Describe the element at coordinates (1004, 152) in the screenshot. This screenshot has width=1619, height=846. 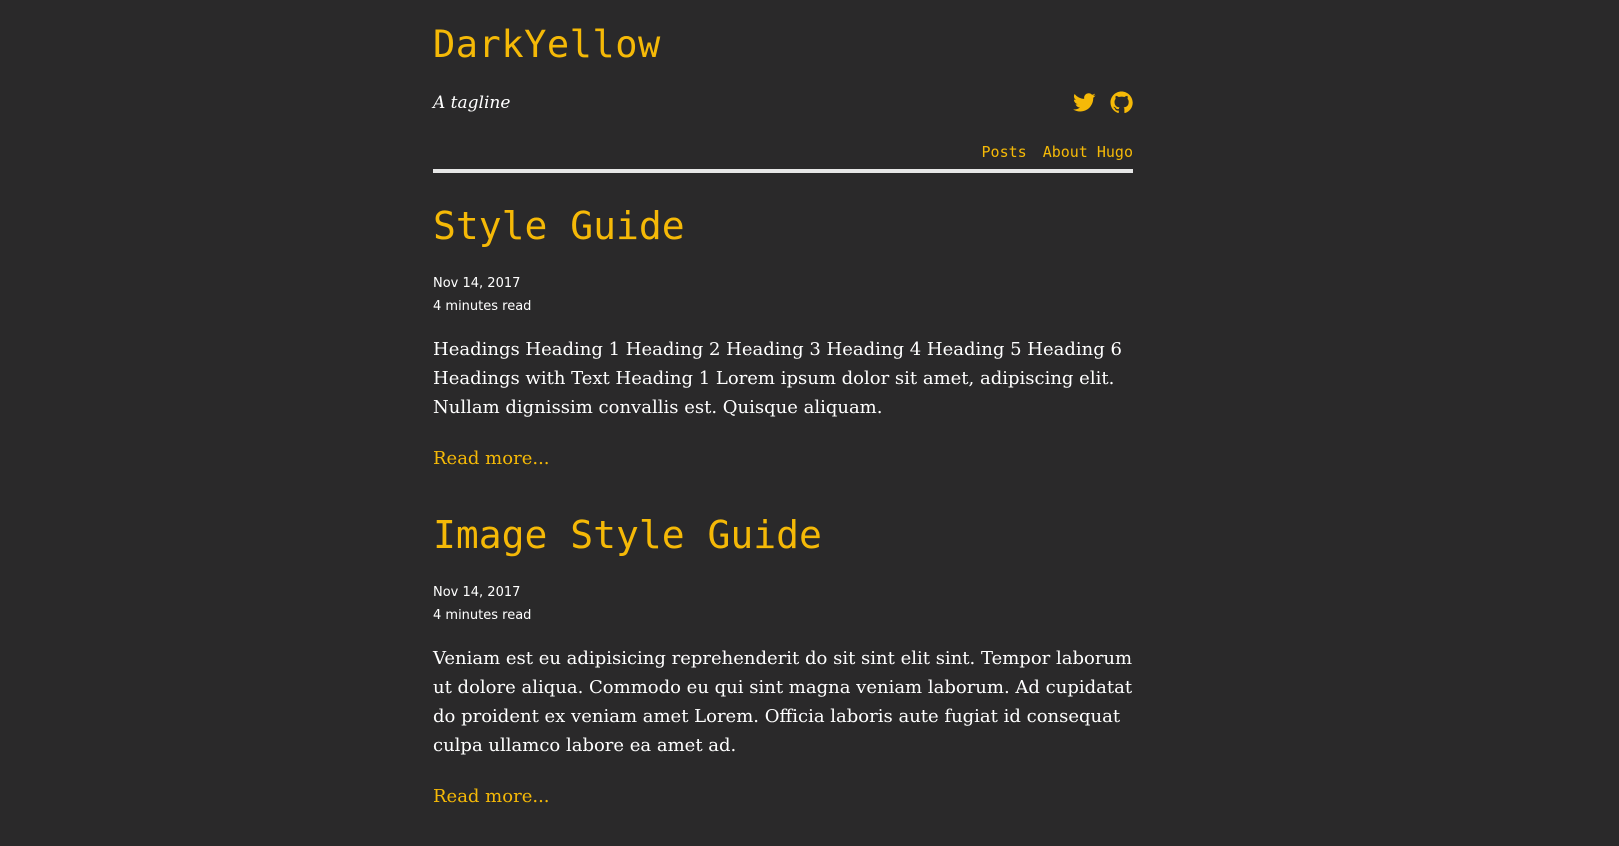
I see `nav-item-posts: Posts` at that location.